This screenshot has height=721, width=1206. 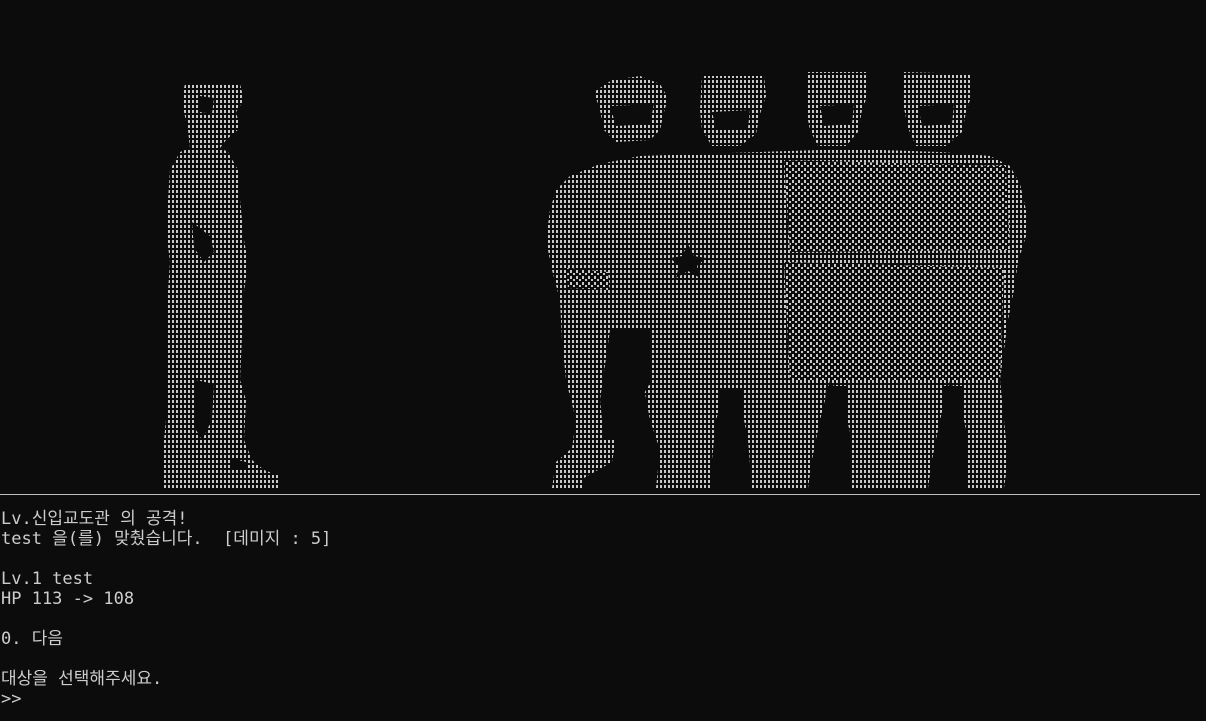 I want to click on hp-change: HP 113 -> 108, so click(x=68, y=599).